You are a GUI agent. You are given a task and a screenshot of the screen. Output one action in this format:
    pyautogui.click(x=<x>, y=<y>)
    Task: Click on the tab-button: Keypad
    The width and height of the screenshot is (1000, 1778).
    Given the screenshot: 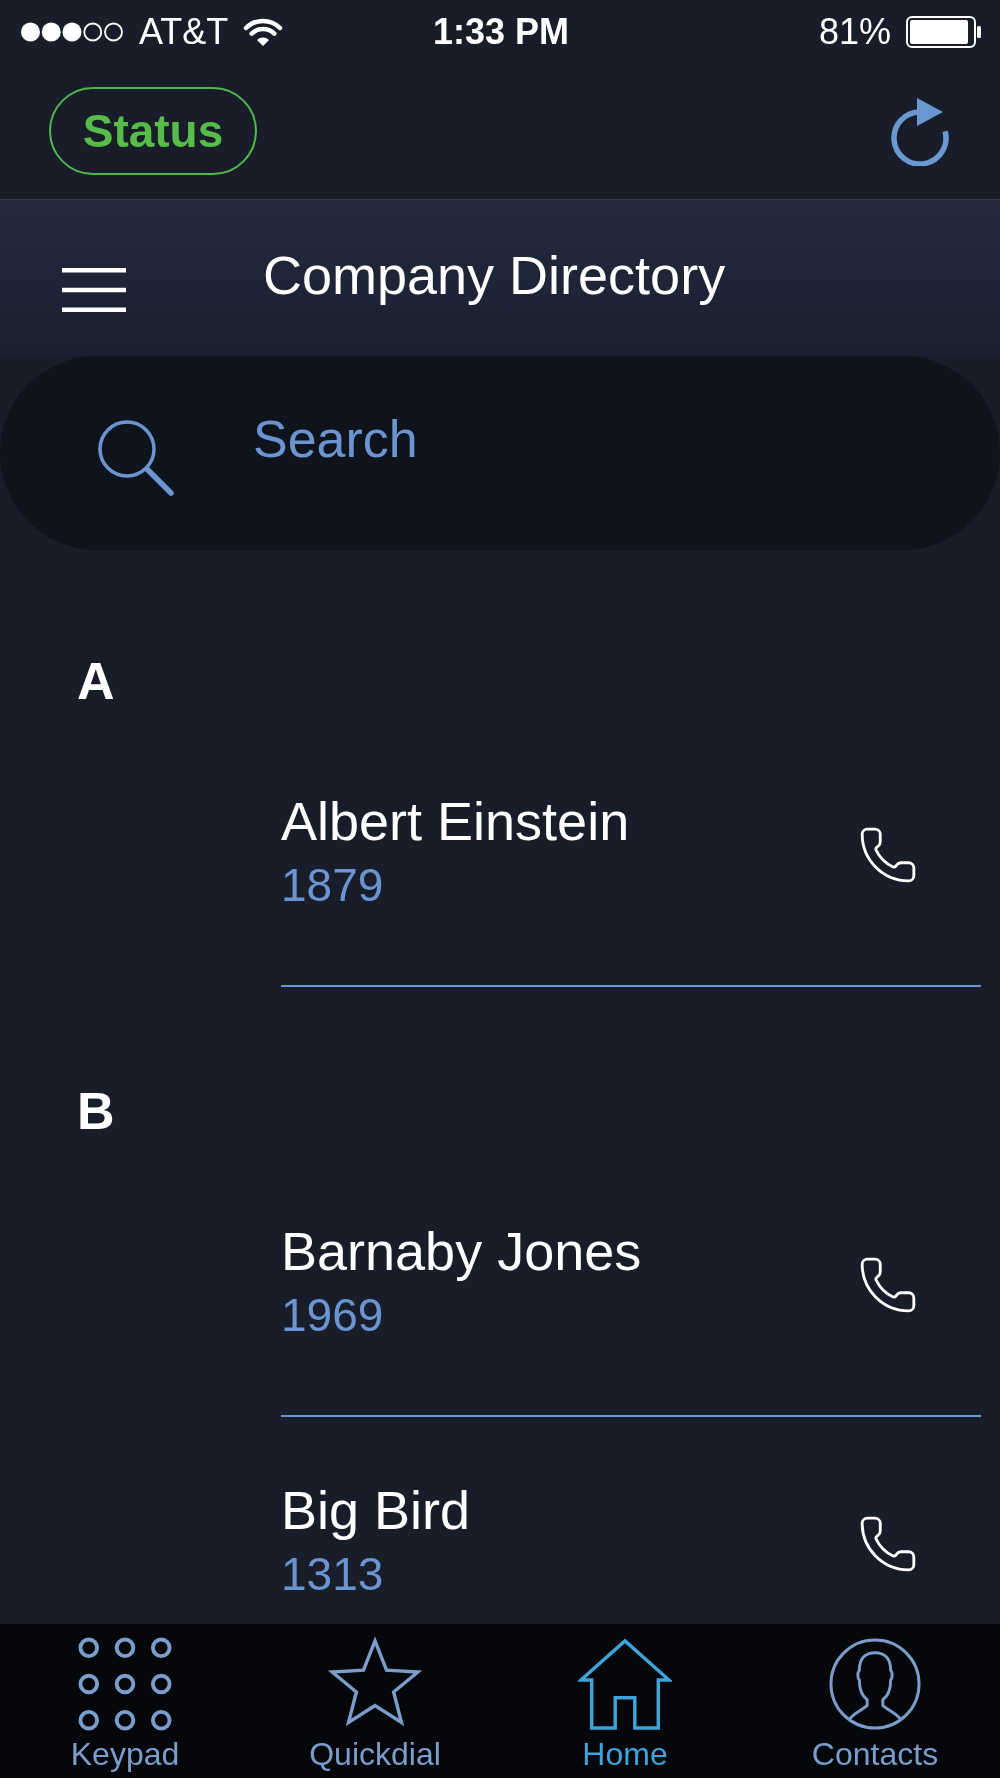 What is the action you would take?
    pyautogui.click(x=125, y=1701)
    